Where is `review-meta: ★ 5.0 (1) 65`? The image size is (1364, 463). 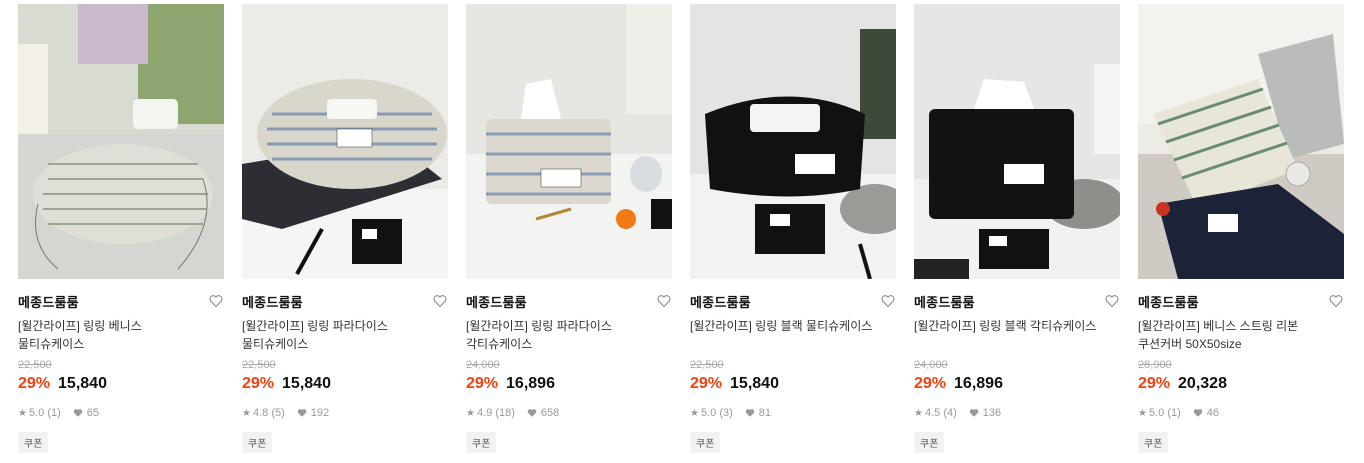
review-meta: ★ 5.0 (1) 65 is located at coordinates (121, 413).